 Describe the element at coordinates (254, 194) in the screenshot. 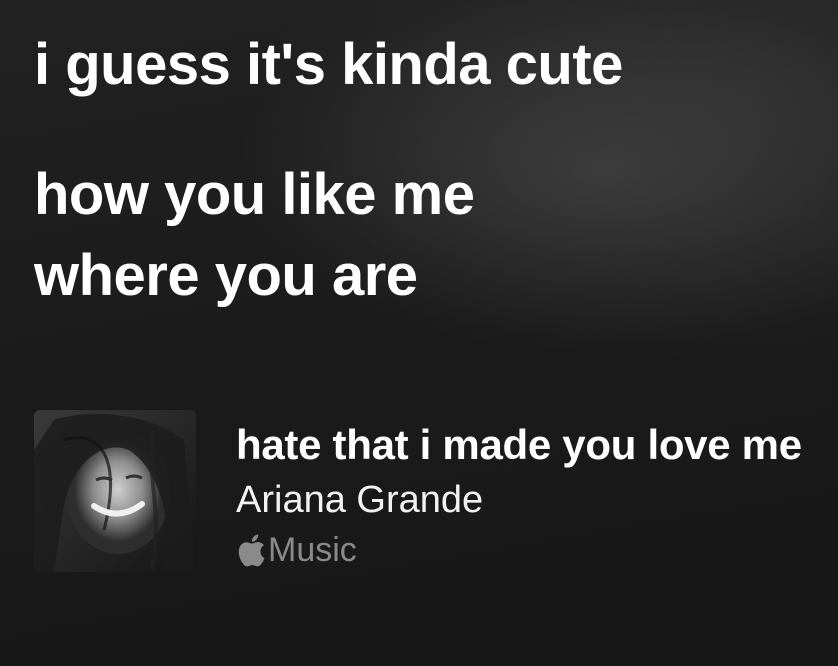

I see `lyric-line: how you like me` at that location.